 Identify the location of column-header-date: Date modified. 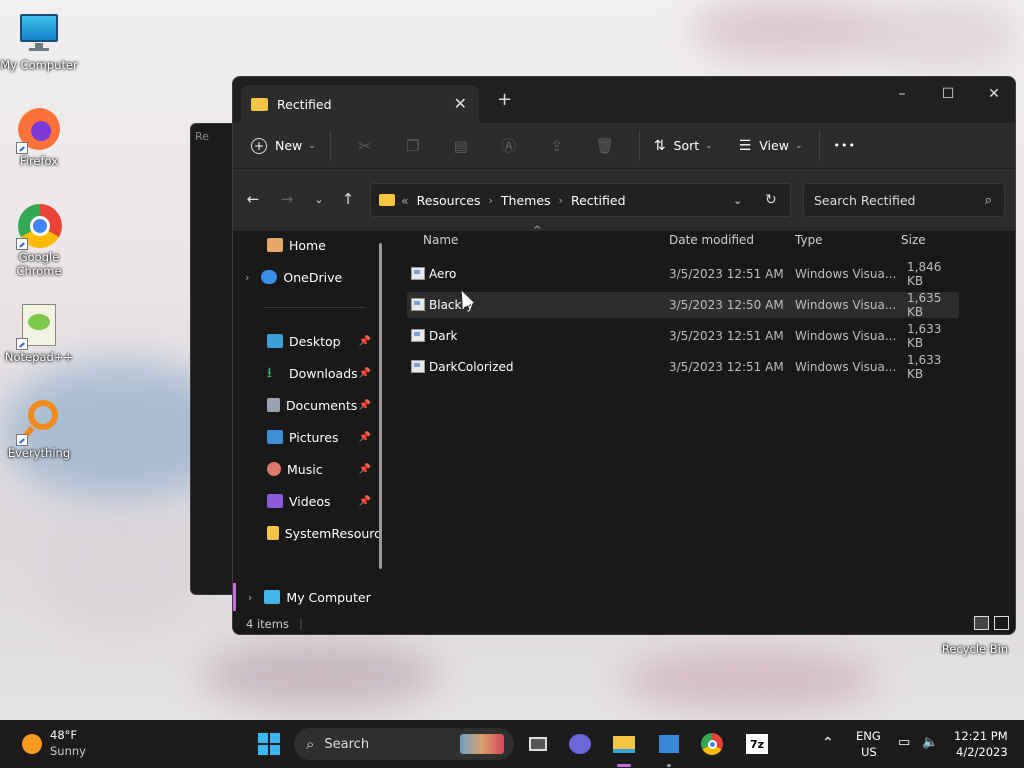
(711, 240).